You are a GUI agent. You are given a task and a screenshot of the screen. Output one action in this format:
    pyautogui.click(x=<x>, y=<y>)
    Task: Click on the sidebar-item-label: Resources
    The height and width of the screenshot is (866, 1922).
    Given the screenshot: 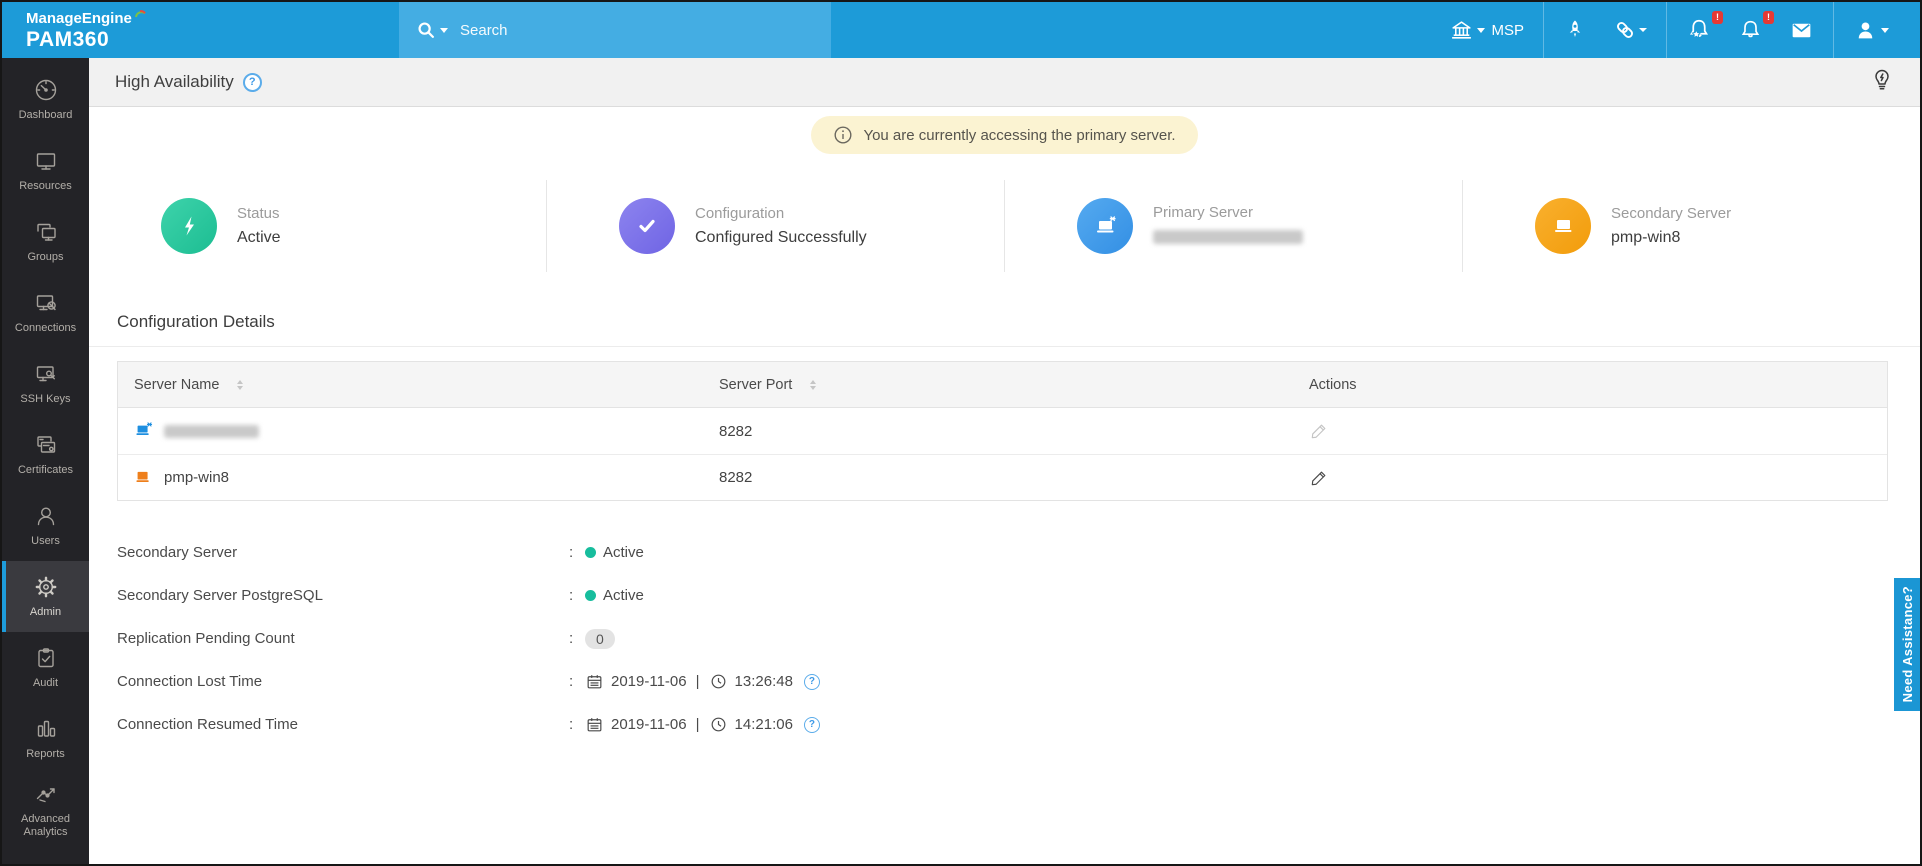 What is the action you would take?
    pyautogui.click(x=45, y=186)
    